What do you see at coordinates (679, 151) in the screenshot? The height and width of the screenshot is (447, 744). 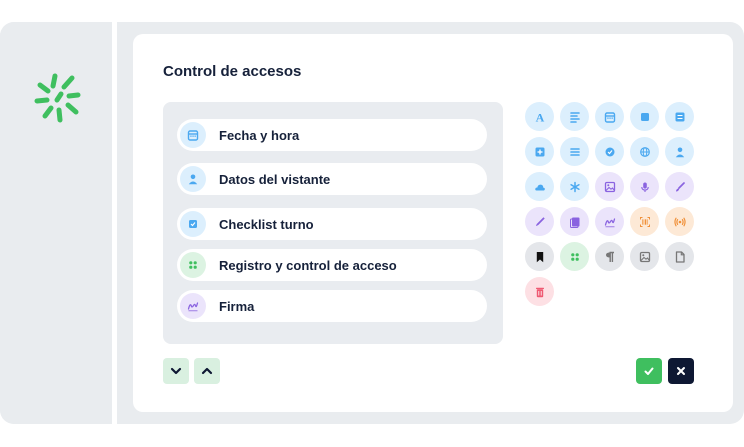 I see `palette-person-icon` at bounding box center [679, 151].